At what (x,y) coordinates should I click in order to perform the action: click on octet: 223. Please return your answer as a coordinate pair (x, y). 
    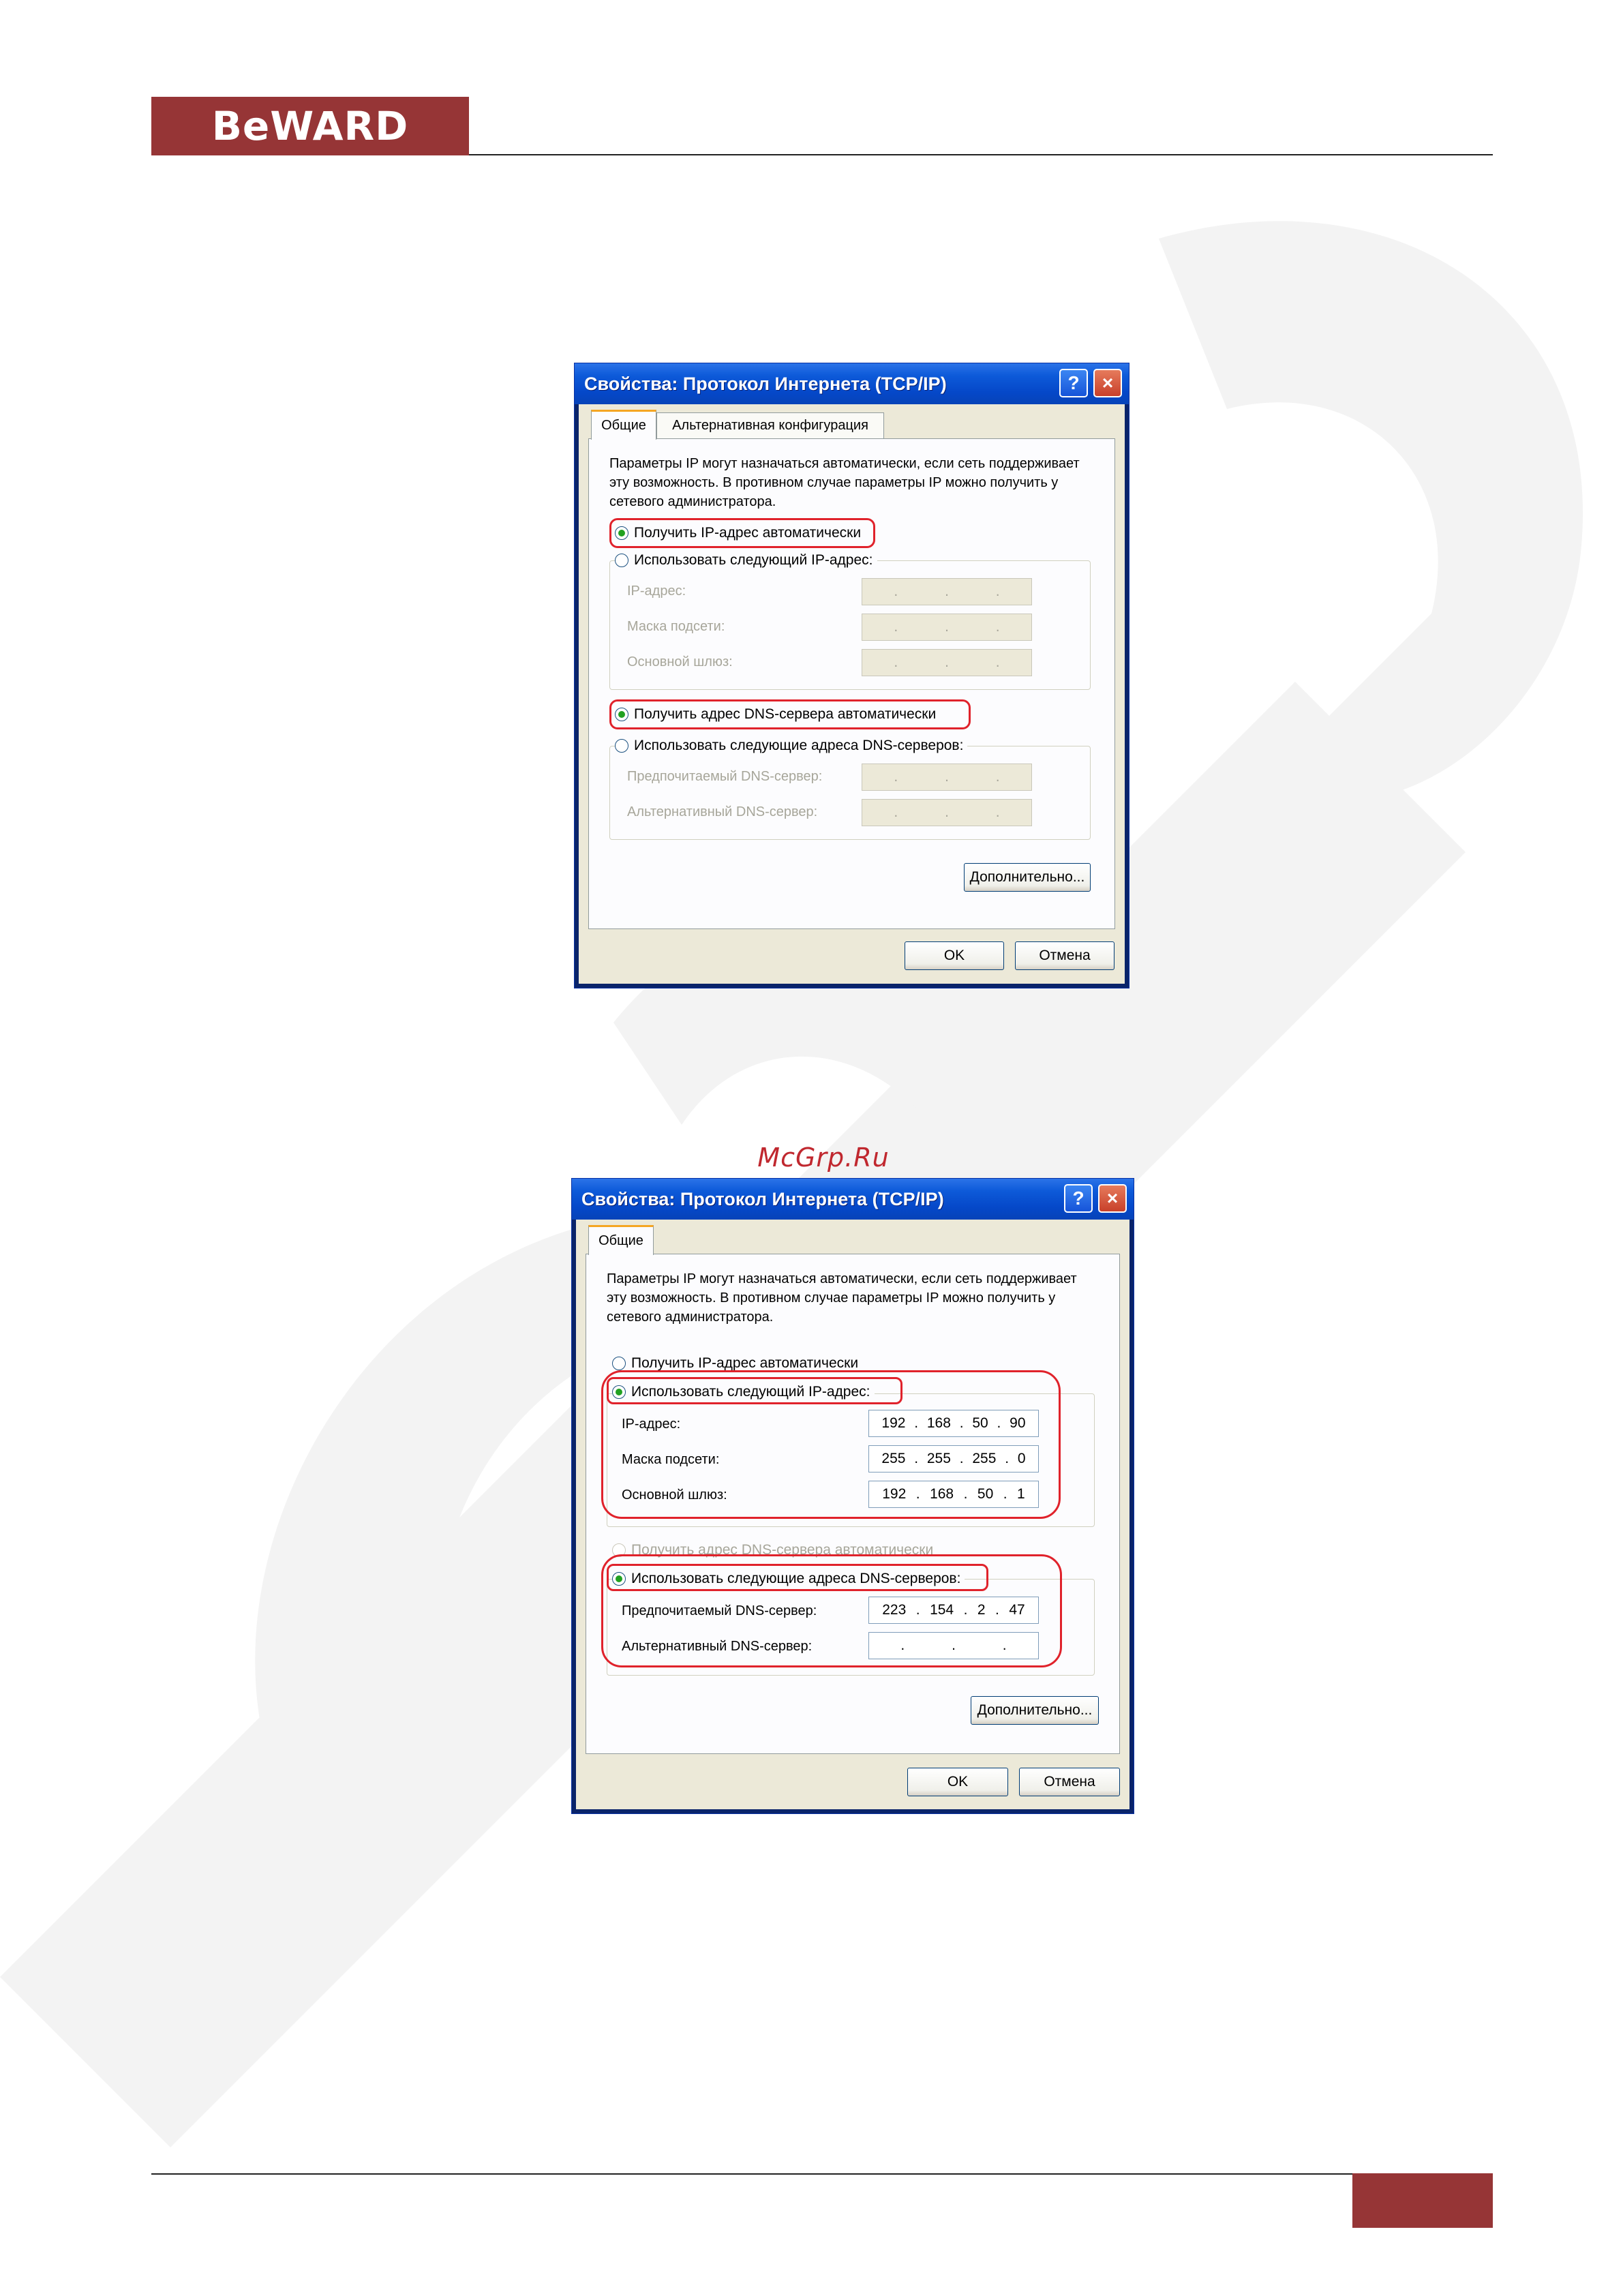
    Looking at the image, I should click on (895, 1610).